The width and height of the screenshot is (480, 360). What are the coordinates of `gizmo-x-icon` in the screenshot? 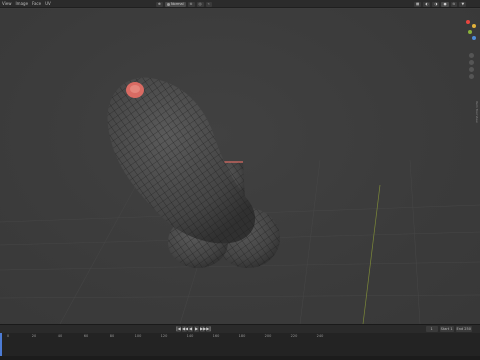 It's located at (468, 22).